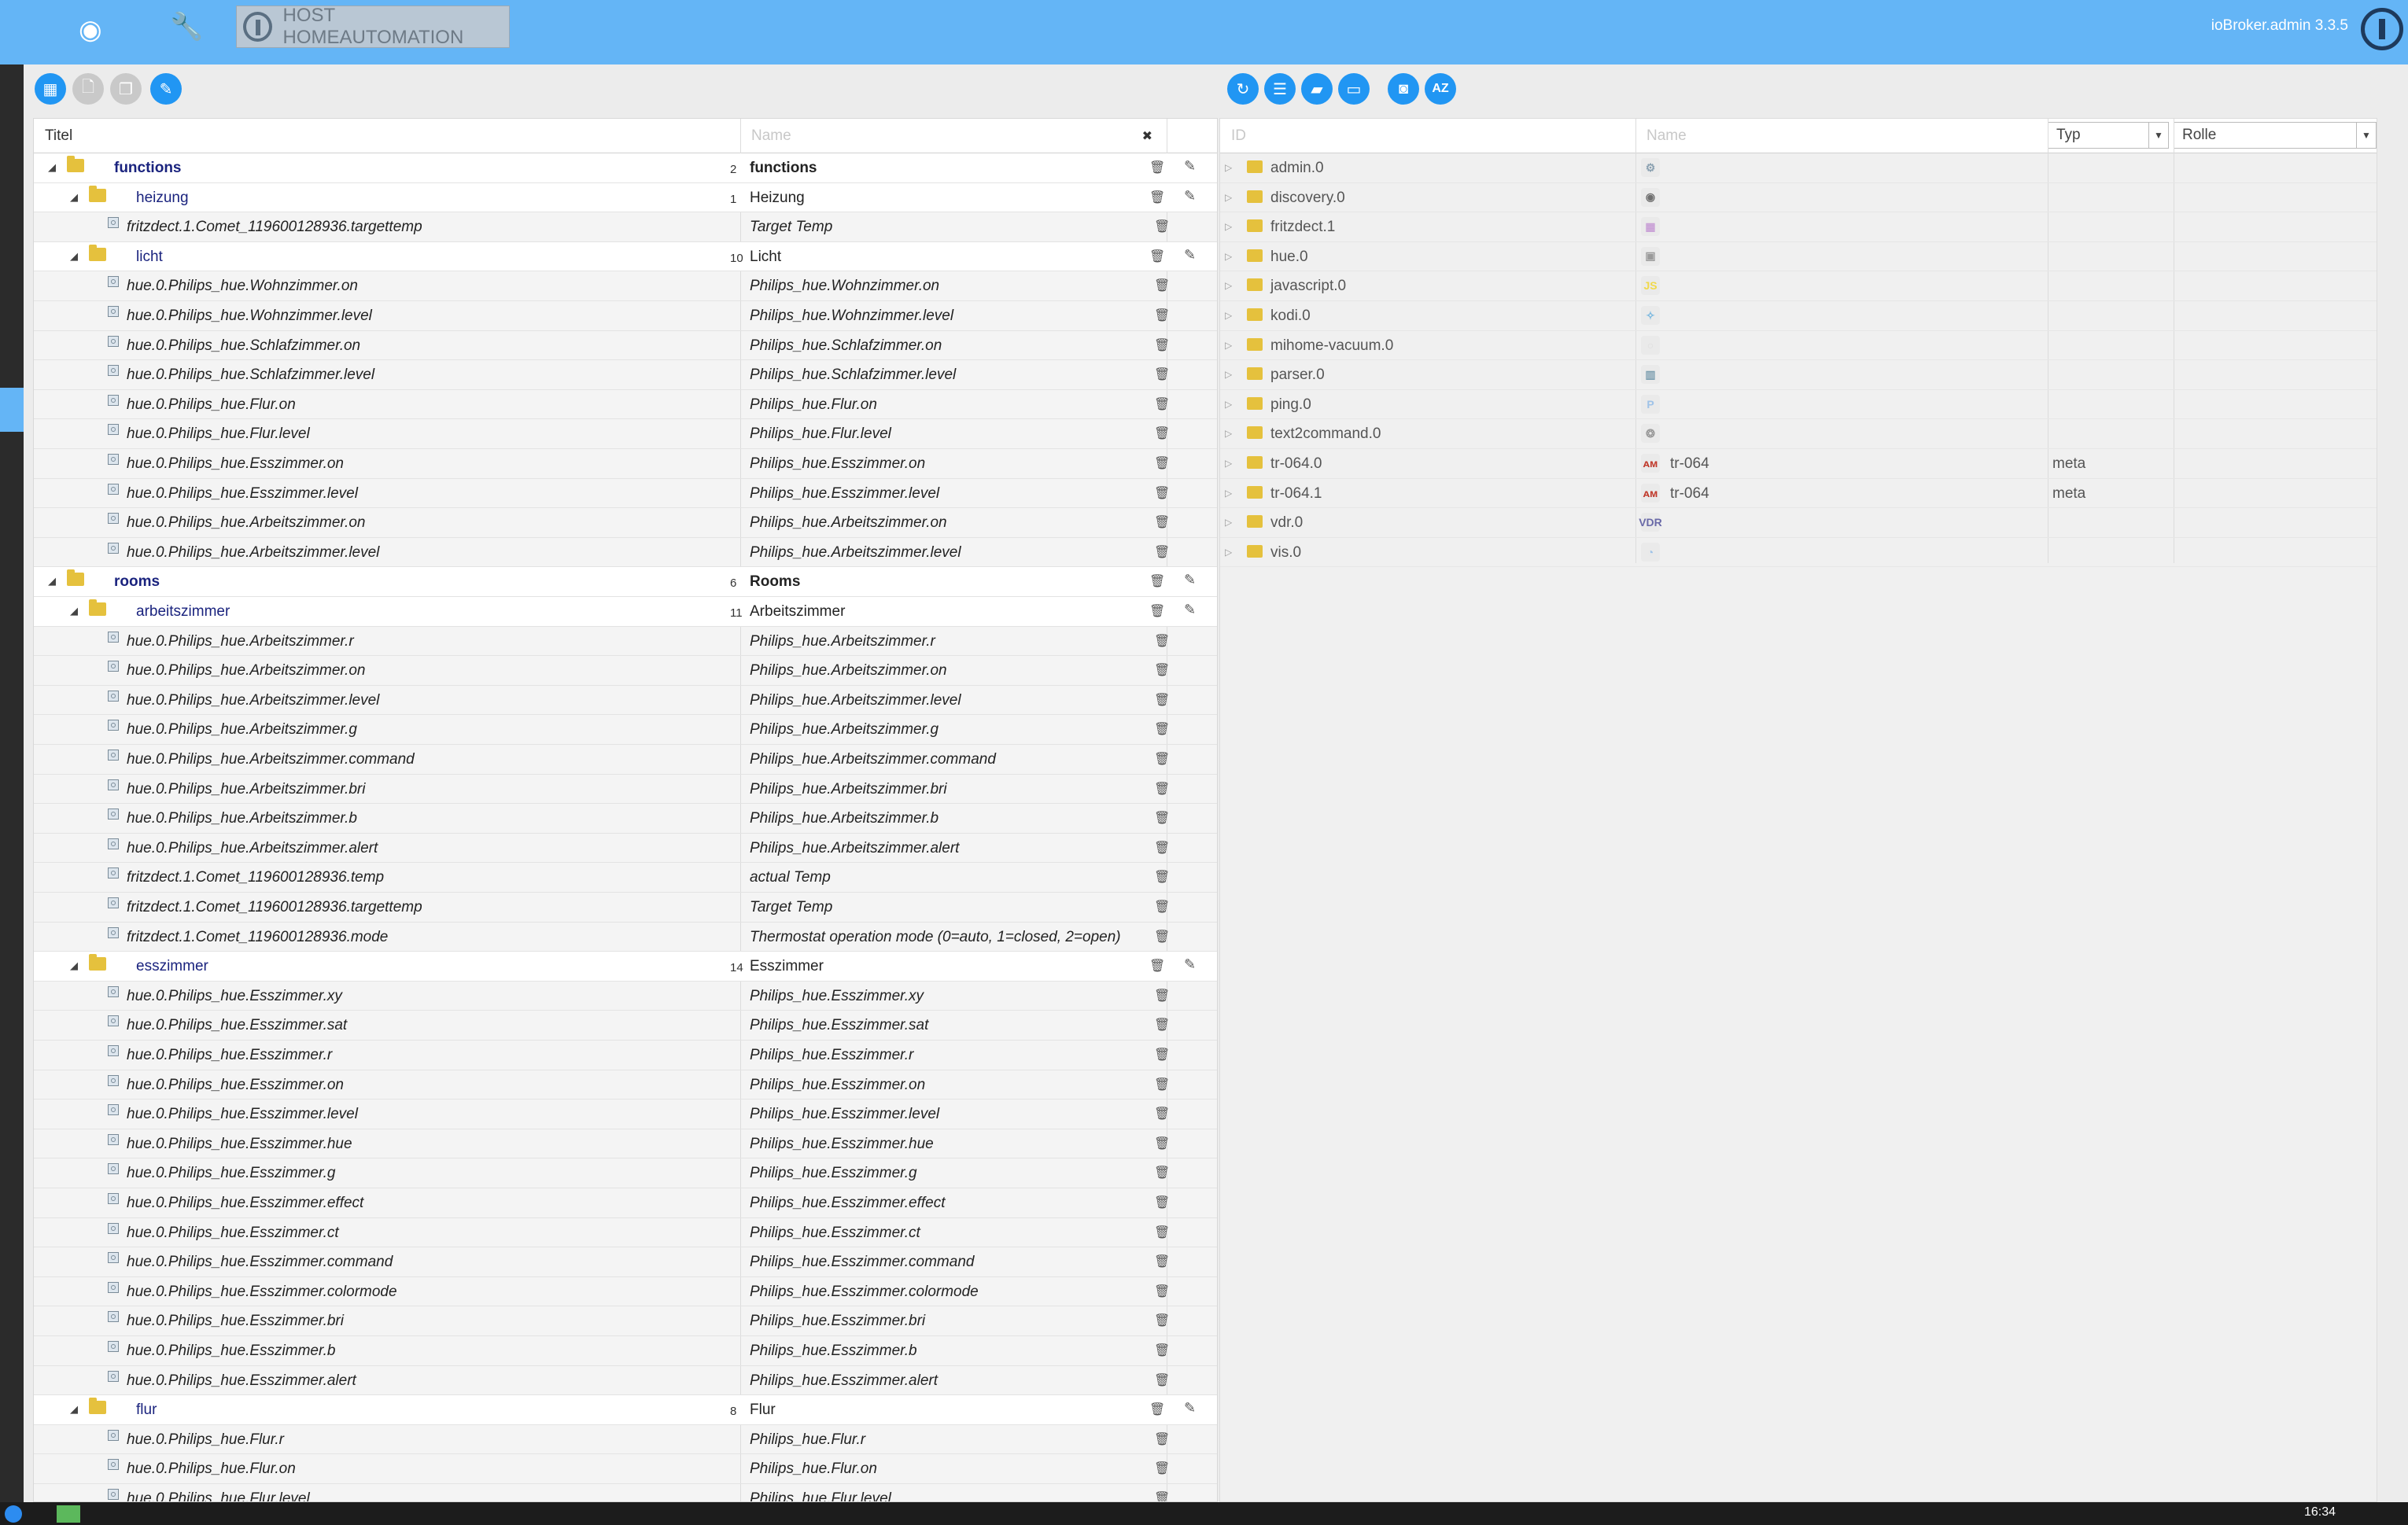 The image size is (2408, 1525). What do you see at coordinates (1280, 89) in the screenshot?
I see `list-view-button: ☰` at bounding box center [1280, 89].